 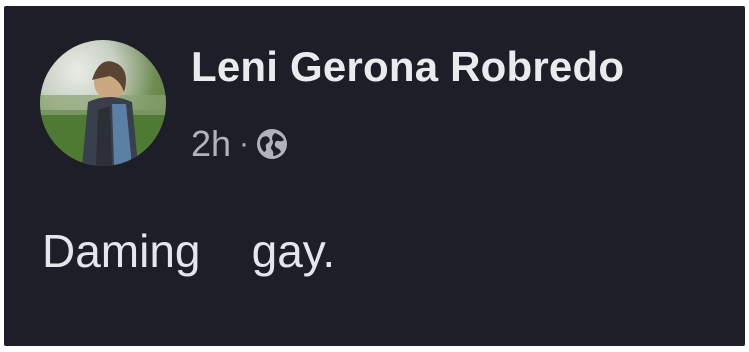 I want to click on author-name: Leni Gerona Robredo, so click(x=407, y=67).